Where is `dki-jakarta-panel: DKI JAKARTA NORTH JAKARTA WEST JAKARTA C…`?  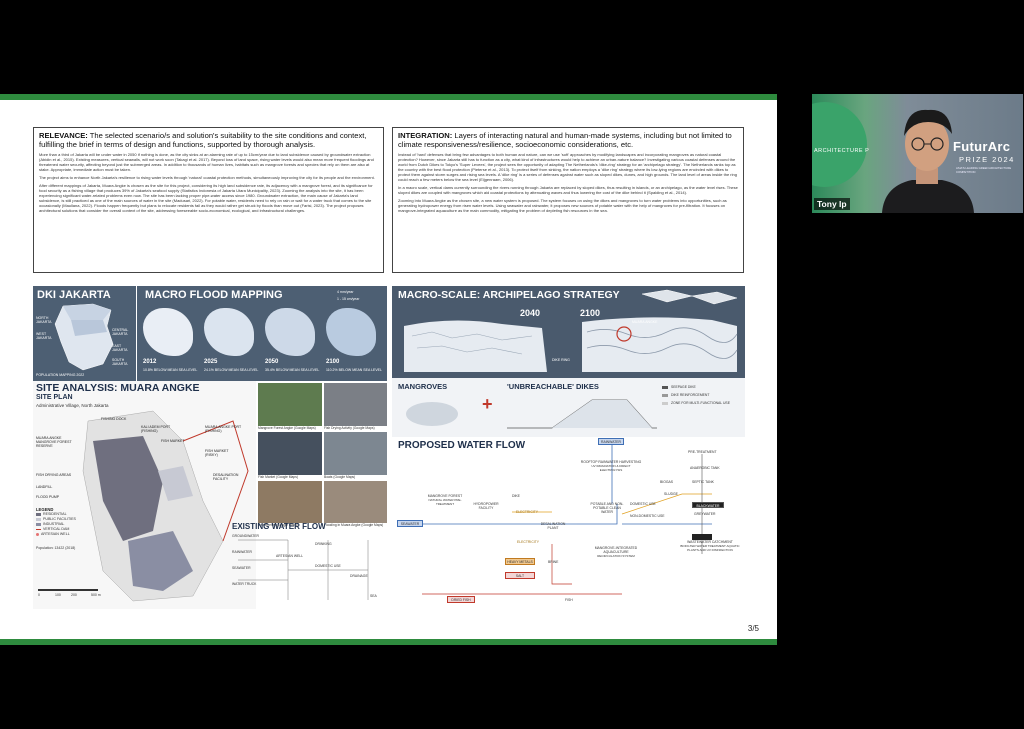 dki-jakarta-panel: DKI JAKARTA NORTH JAKARTA WEST JAKARTA C… is located at coordinates (84, 333).